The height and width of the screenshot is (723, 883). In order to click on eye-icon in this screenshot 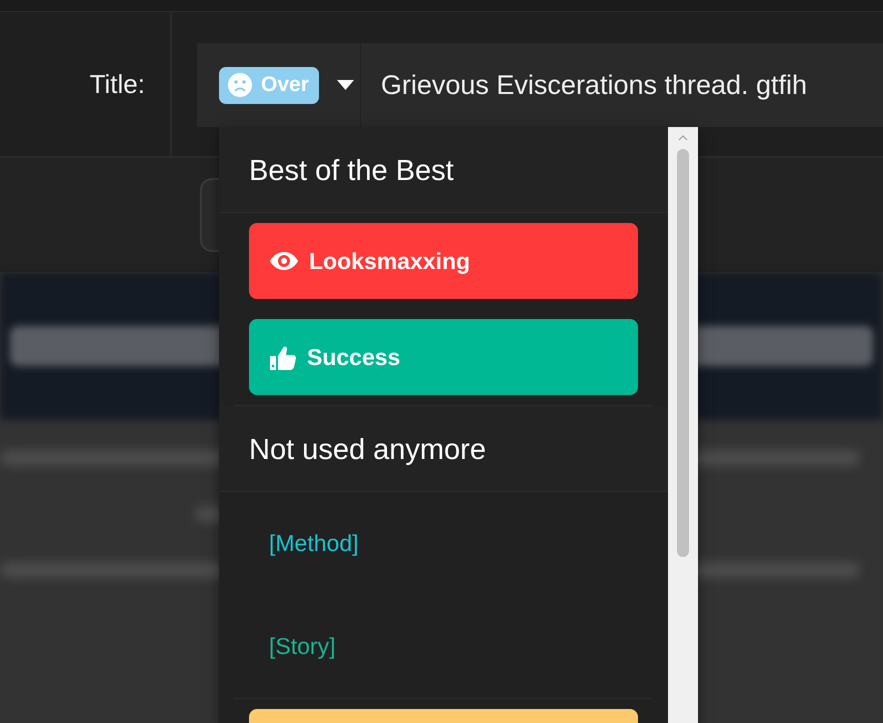, I will do `click(284, 261)`.